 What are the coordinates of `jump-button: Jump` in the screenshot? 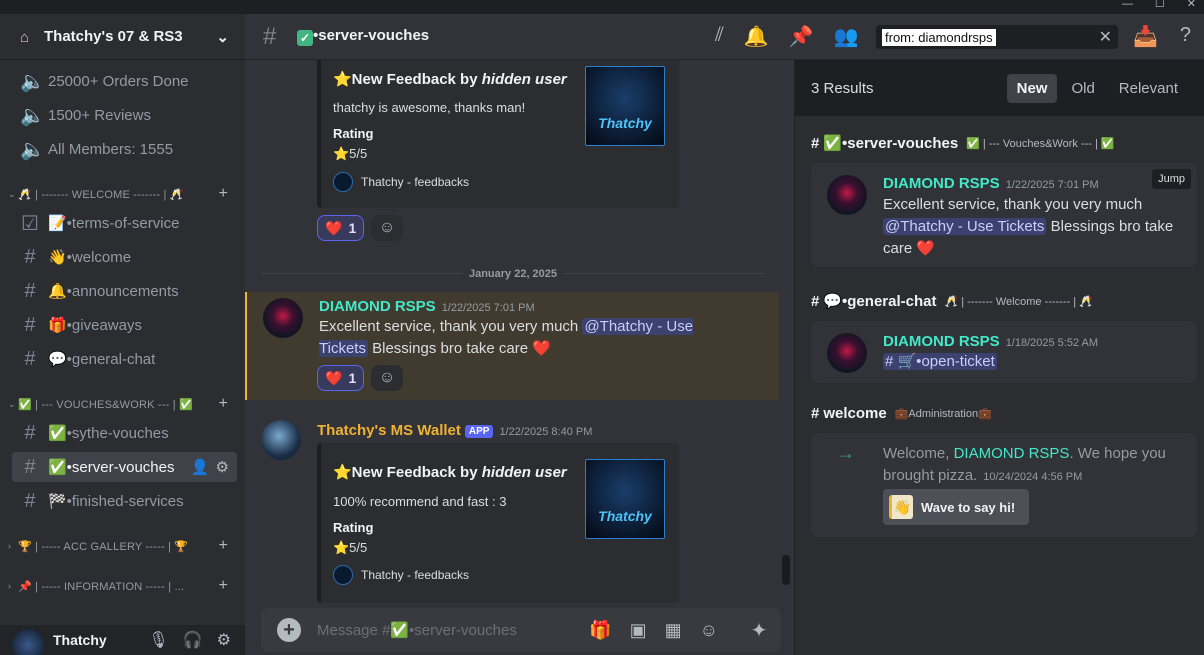 It's located at (1171, 179).